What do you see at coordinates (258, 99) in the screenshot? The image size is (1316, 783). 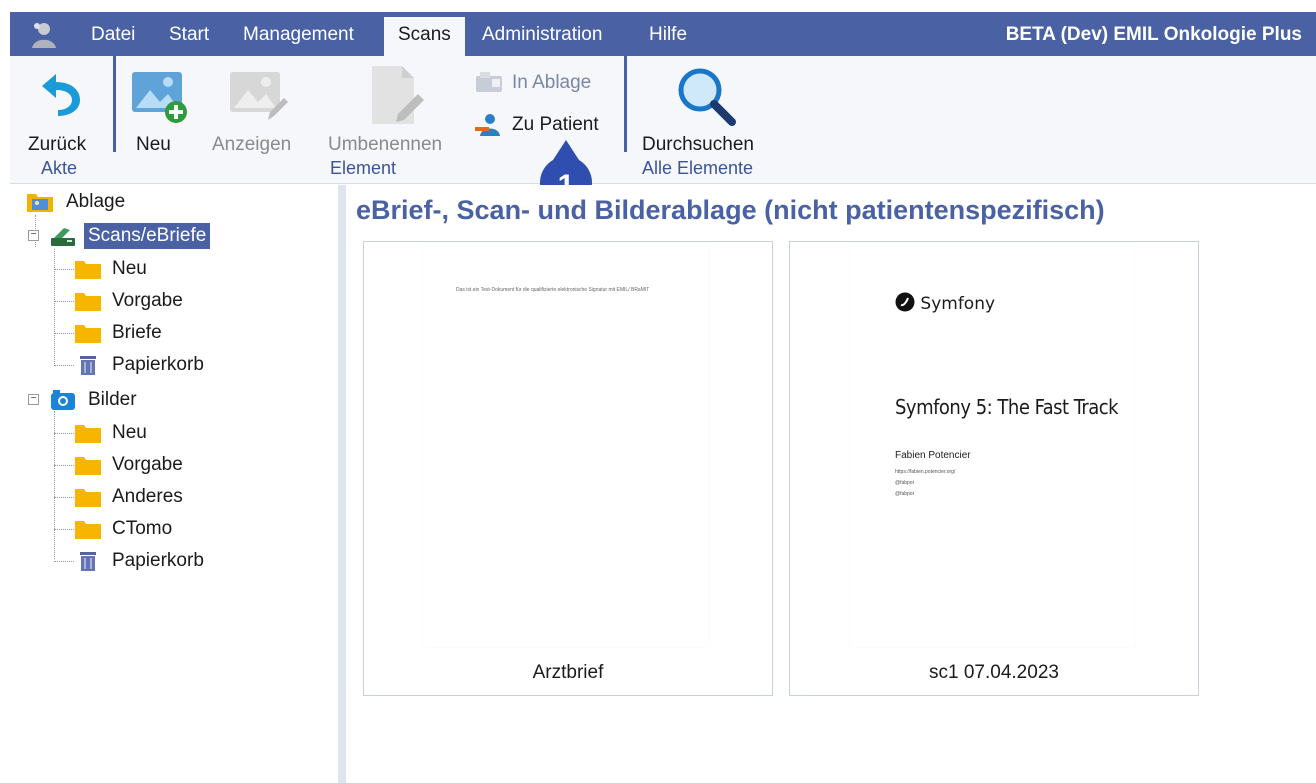 I see `edit-image-icon` at bounding box center [258, 99].